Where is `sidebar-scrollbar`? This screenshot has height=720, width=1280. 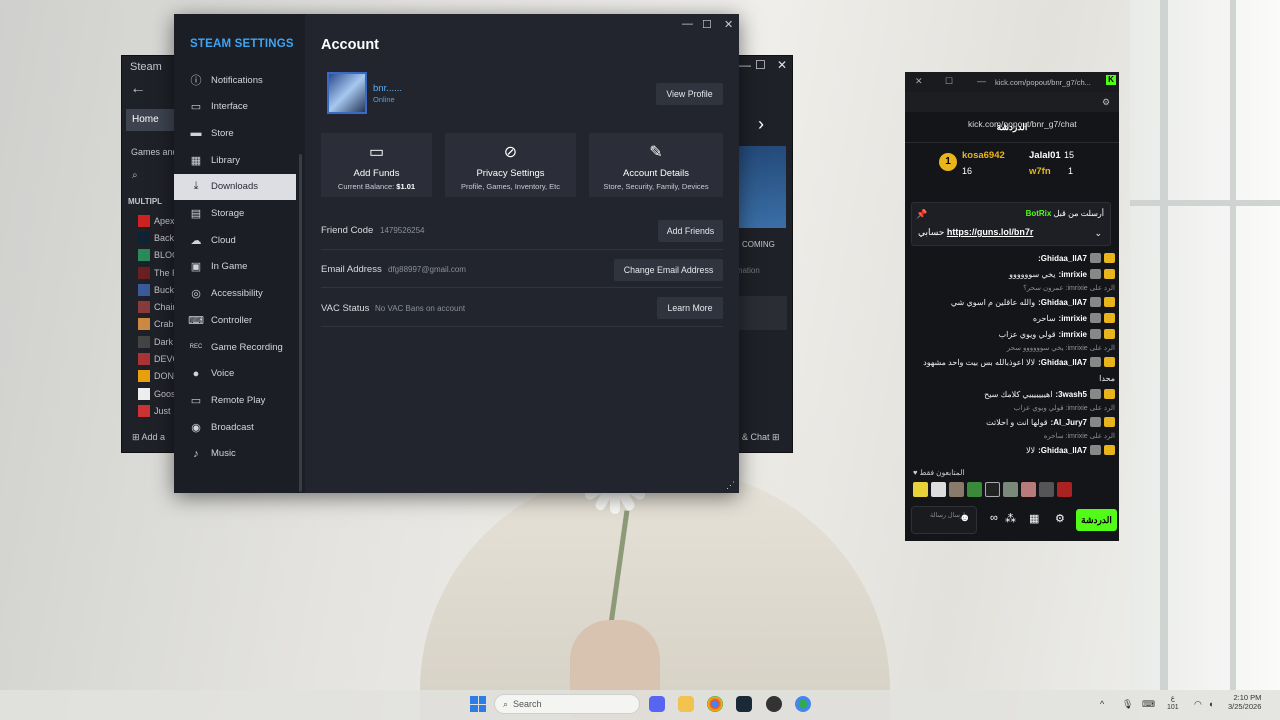
sidebar-scrollbar is located at coordinates (300, 323).